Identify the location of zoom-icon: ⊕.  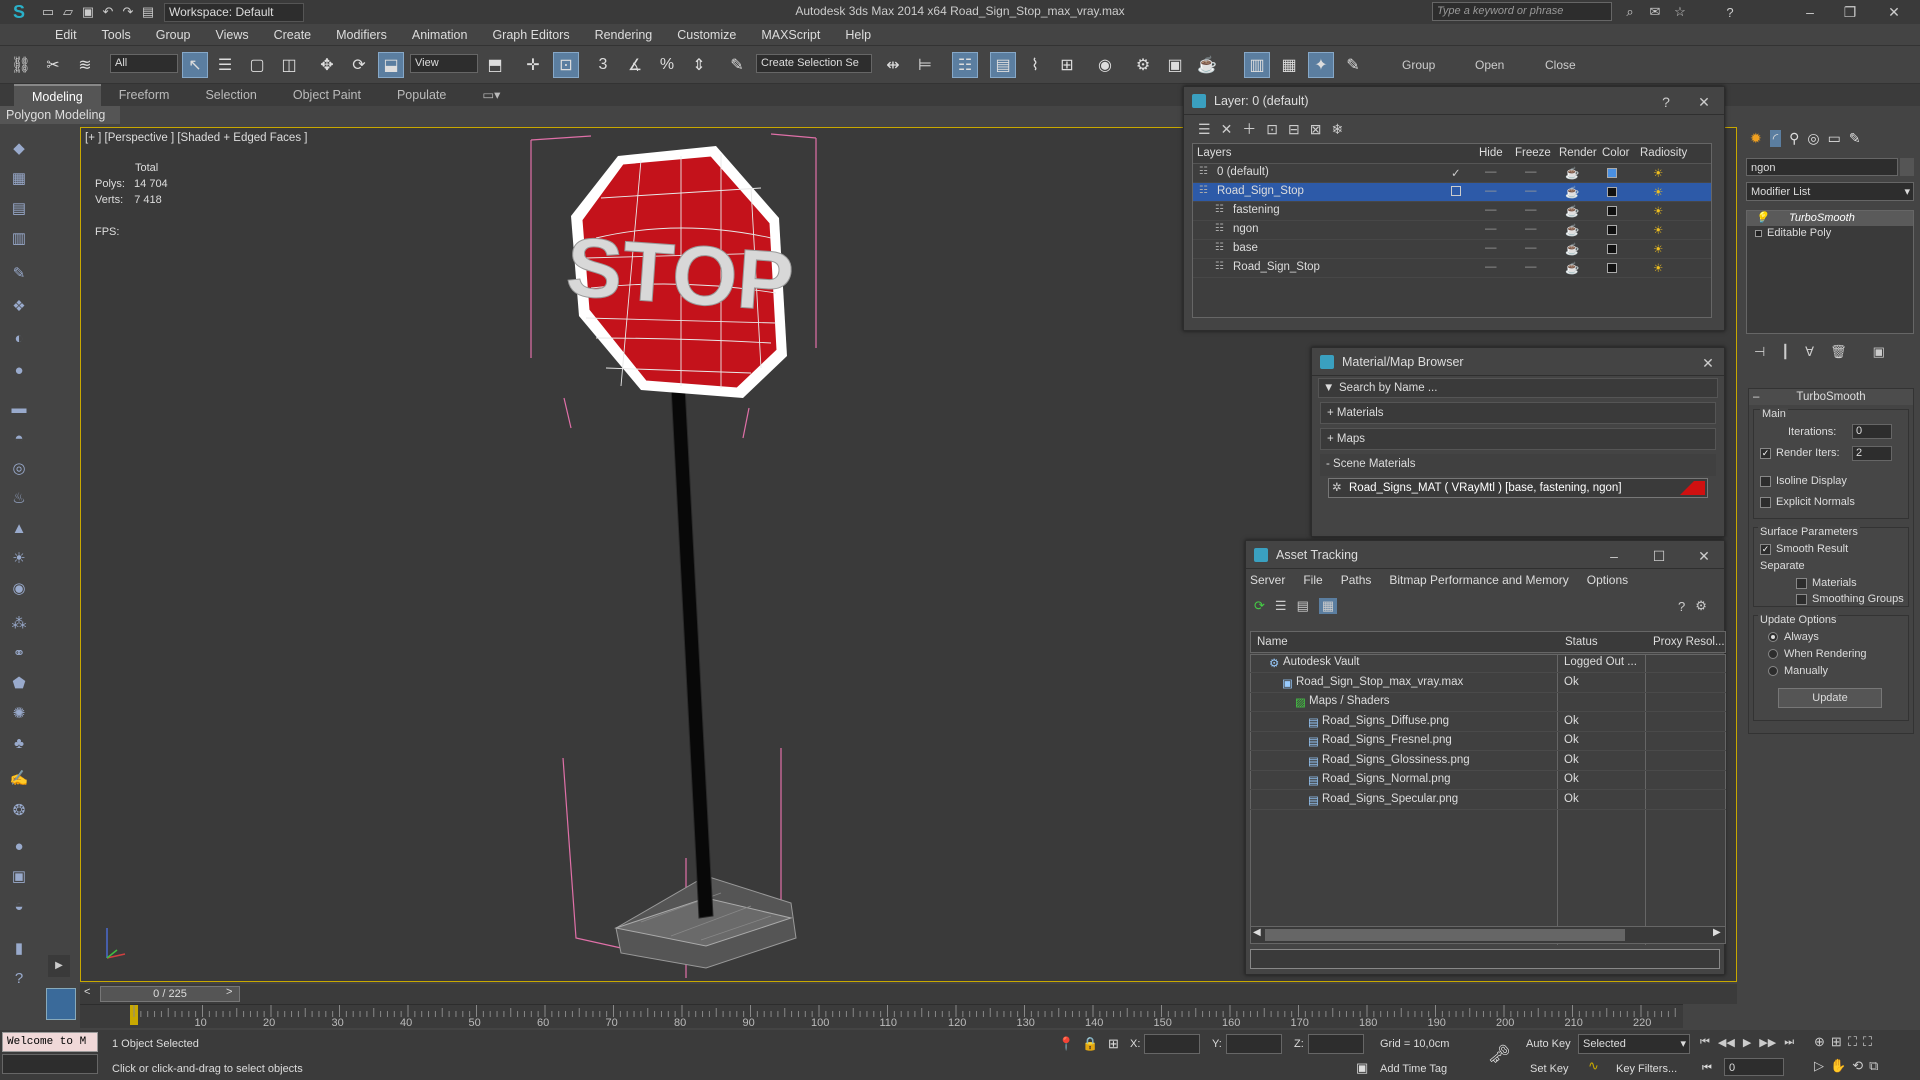
(1819, 1042).